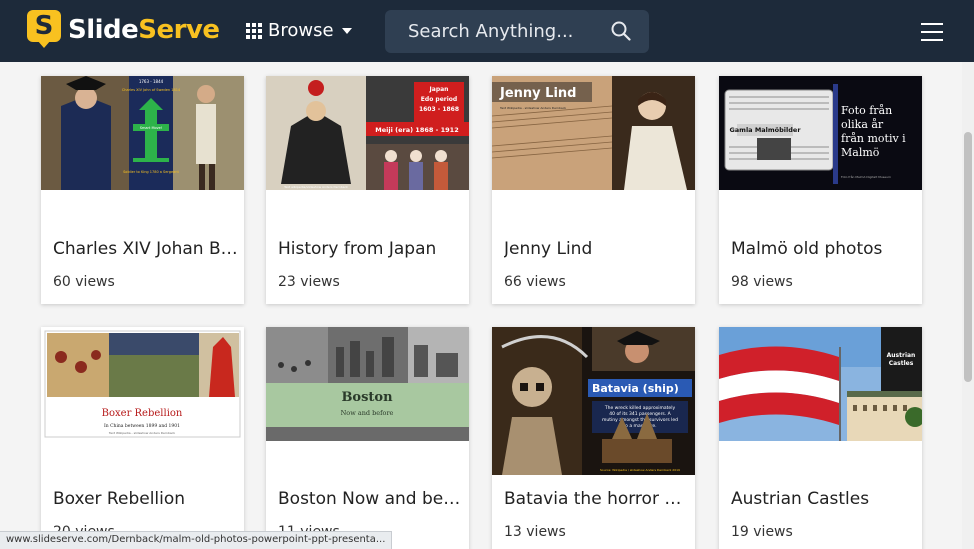 Image resolution: width=974 pixels, height=549 pixels. I want to click on card-views: 98 views, so click(762, 282).